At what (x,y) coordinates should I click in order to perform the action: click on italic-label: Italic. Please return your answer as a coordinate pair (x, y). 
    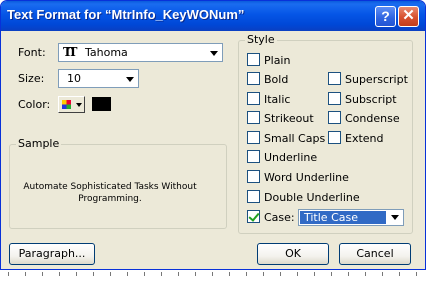
    Looking at the image, I should click on (277, 99).